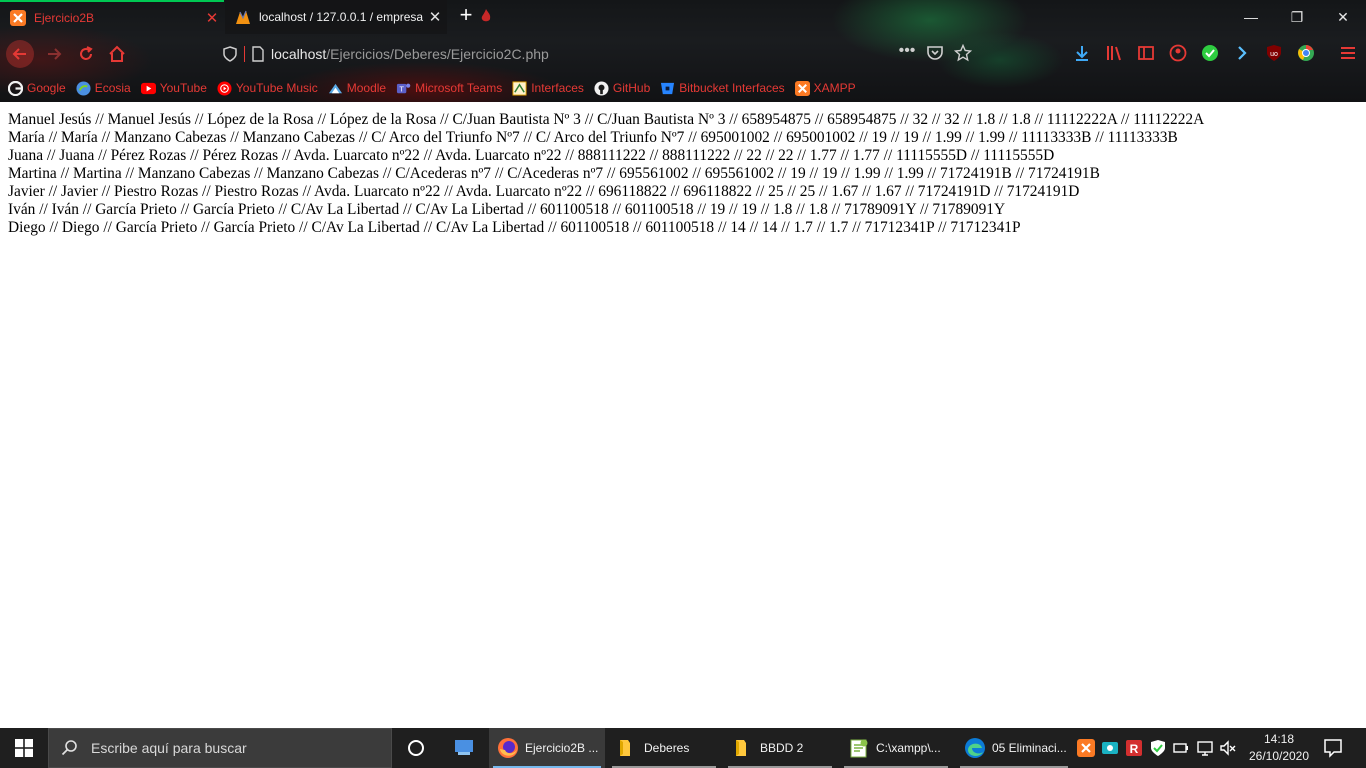 The width and height of the screenshot is (1366, 768). I want to click on clock-date: 26/10/2020, so click(1279, 756).